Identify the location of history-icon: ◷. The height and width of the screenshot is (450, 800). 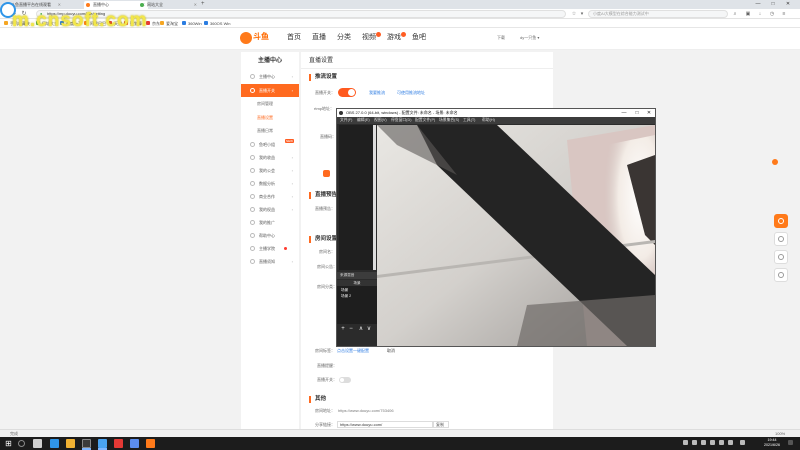
(772, 14).